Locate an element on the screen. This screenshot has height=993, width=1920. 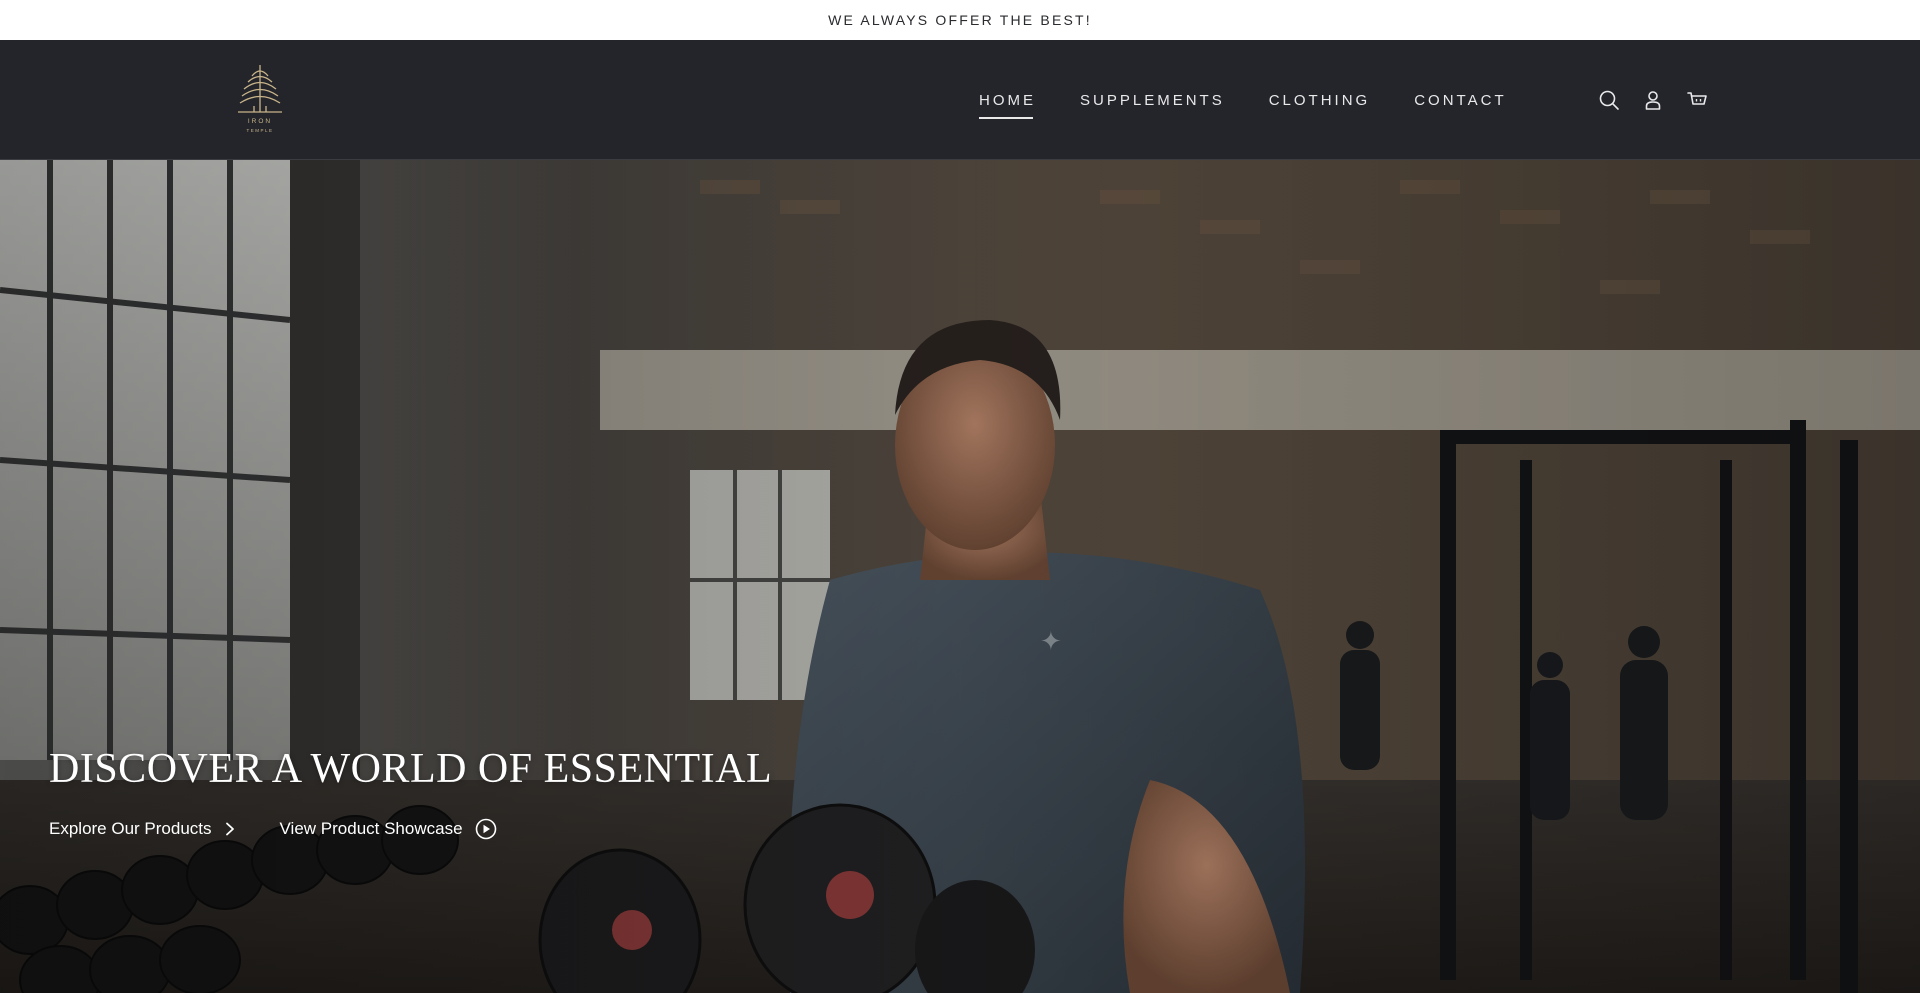
nav-contact: CONTACT is located at coordinates (1460, 100).